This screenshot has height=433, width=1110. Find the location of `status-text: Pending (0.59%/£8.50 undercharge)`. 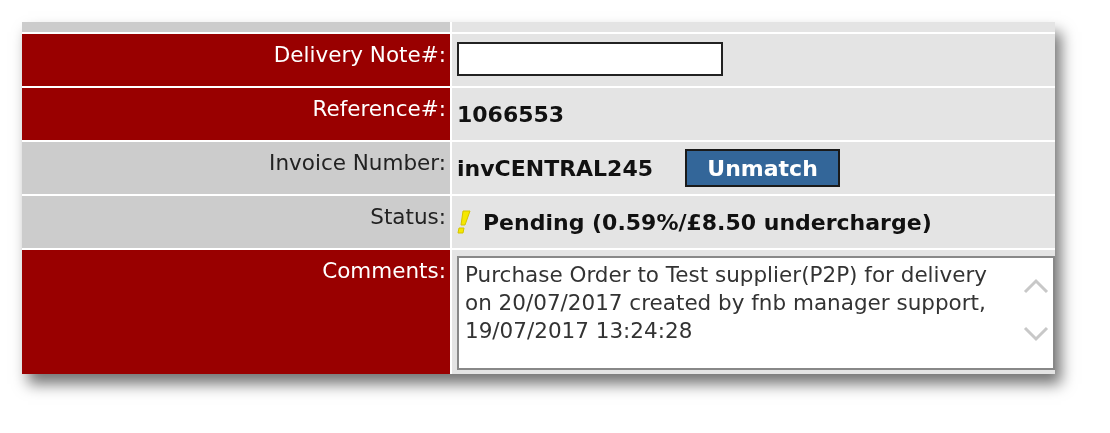

status-text: Pending (0.59%/£8.50 undercharge) is located at coordinates (707, 222).